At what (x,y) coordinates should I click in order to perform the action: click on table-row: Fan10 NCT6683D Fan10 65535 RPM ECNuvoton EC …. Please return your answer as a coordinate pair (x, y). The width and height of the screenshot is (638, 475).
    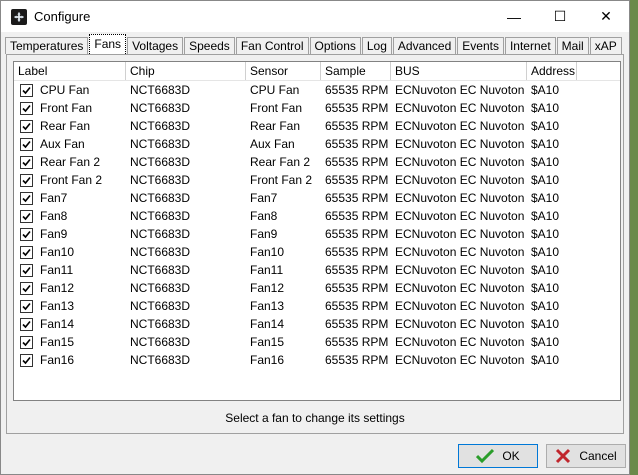
    Looking at the image, I should click on (317, 252).